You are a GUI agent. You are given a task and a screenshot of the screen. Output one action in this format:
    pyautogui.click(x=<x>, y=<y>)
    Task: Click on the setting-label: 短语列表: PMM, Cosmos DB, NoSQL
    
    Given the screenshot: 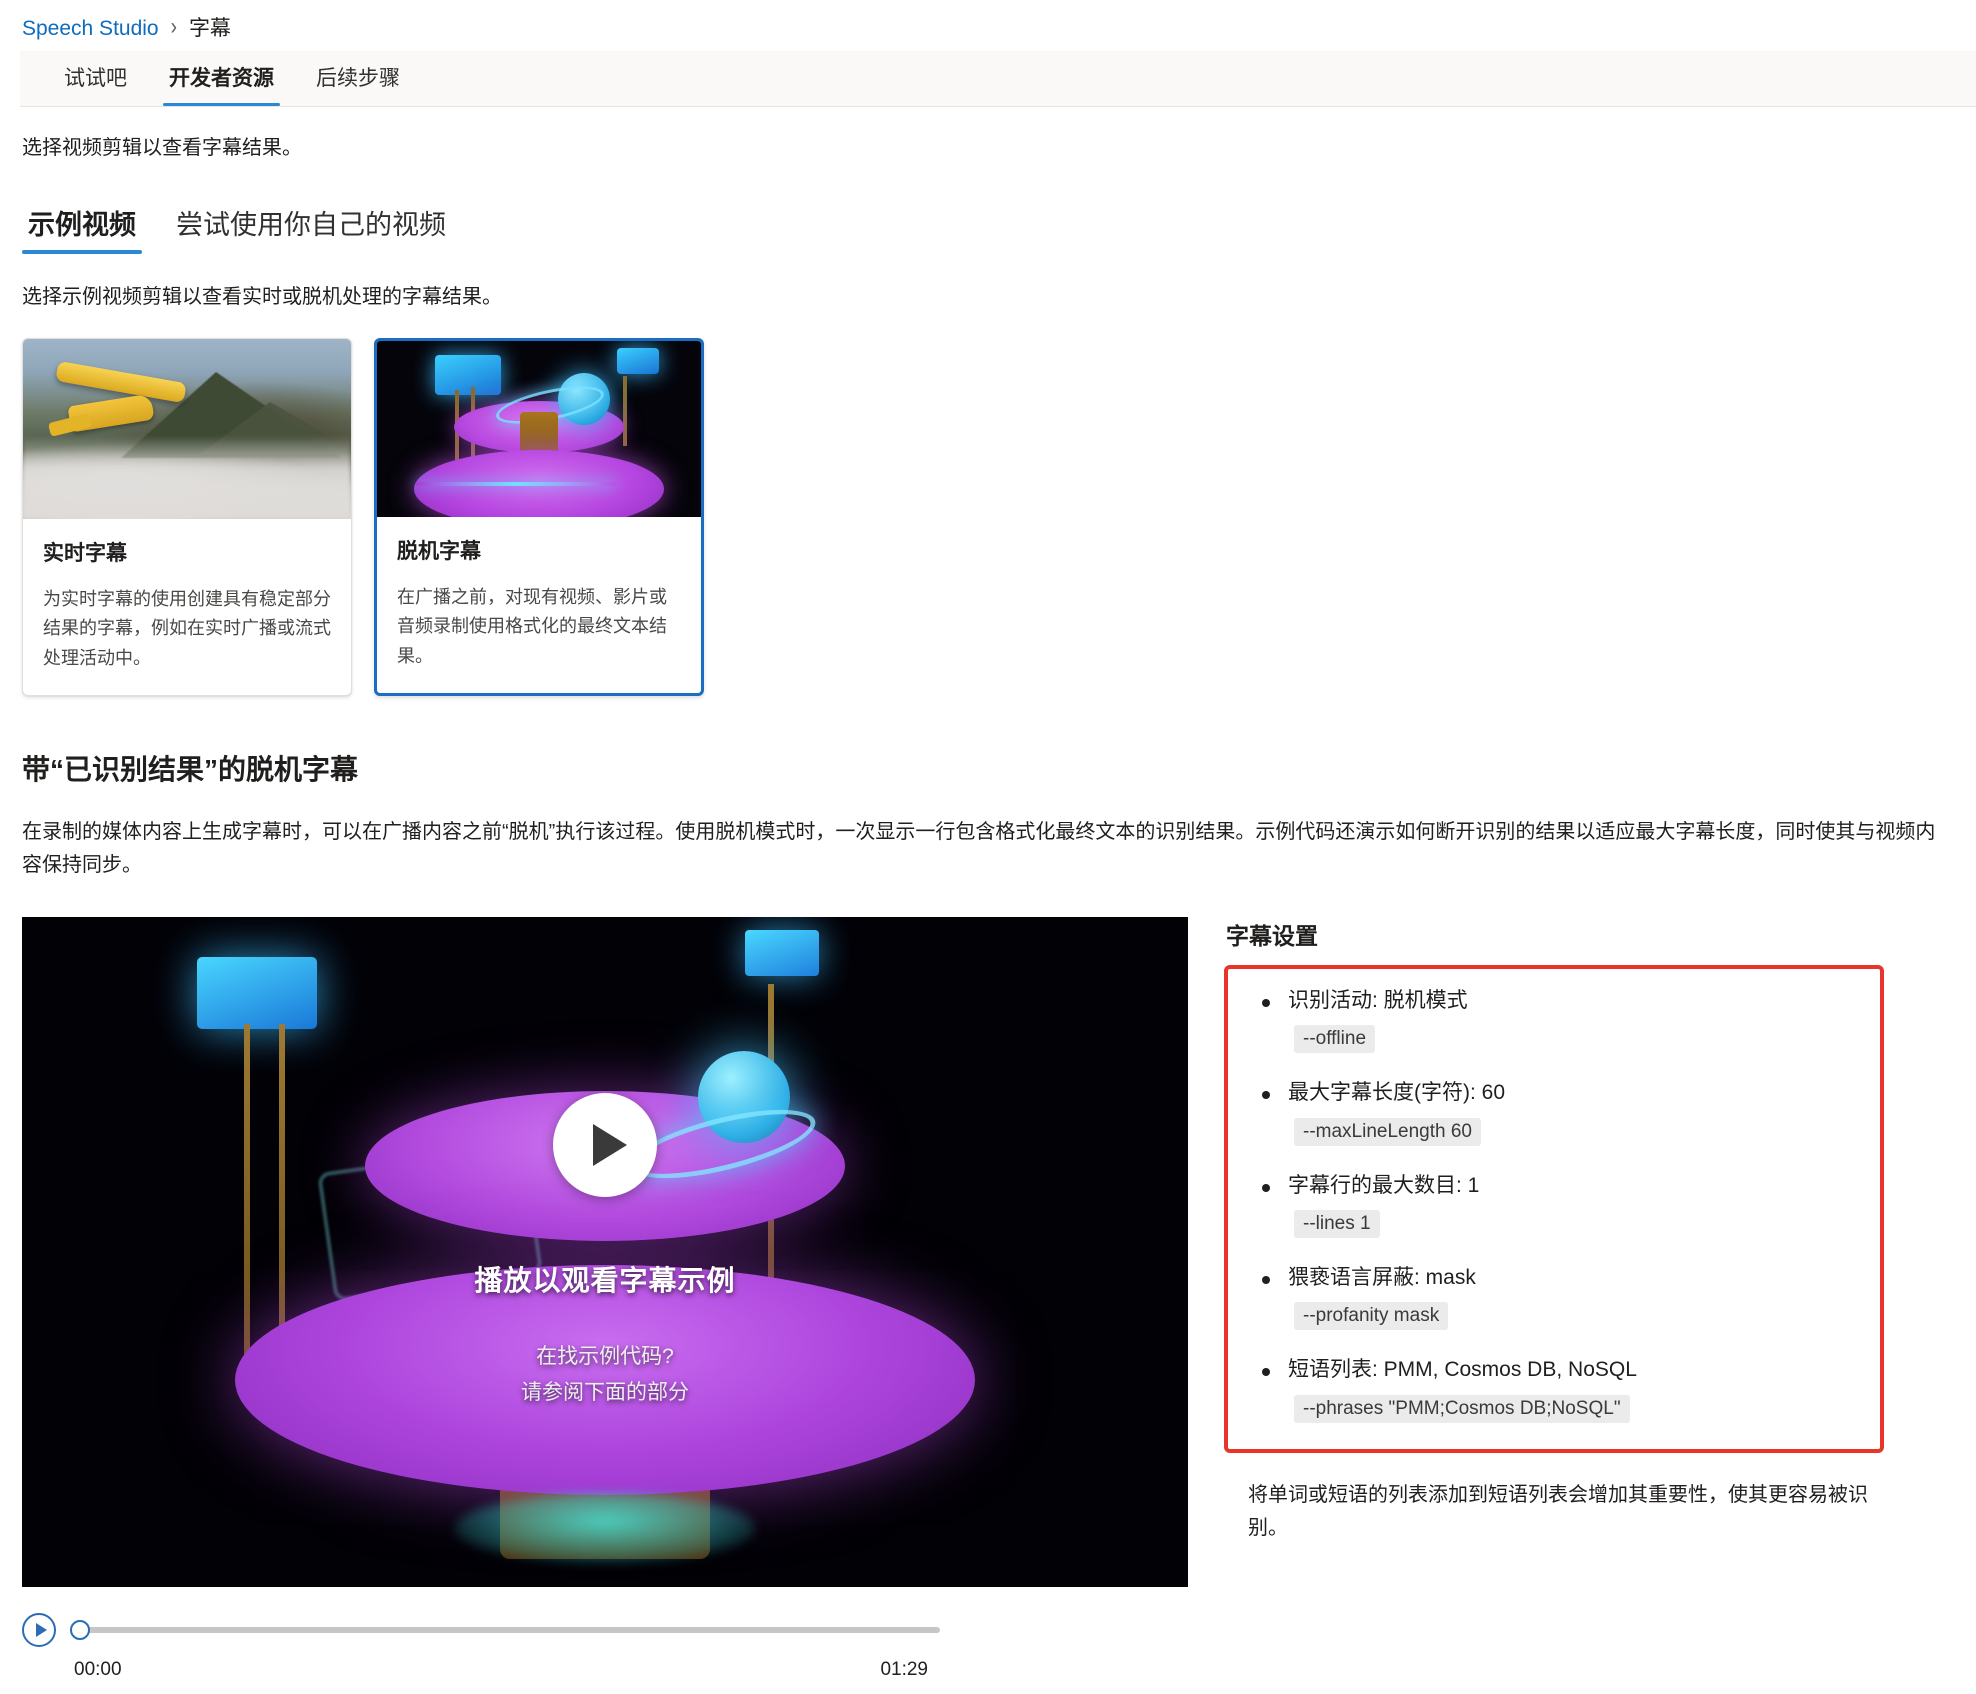 What is the action you would take?
    pyautogui.click(x=1462, y=1370)
    